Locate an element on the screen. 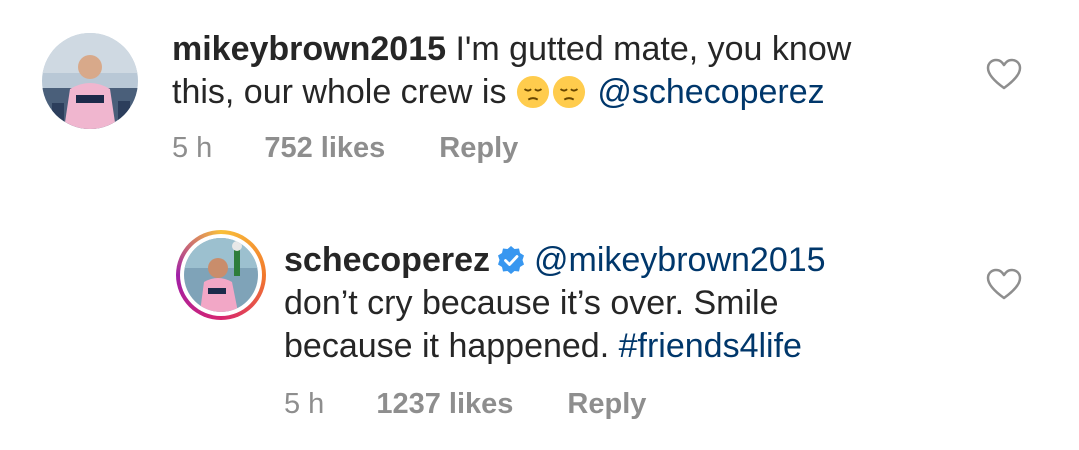 This screenshot has height=450, width=1079. likes-count: 752 likes is located at coordinates (324, 148).